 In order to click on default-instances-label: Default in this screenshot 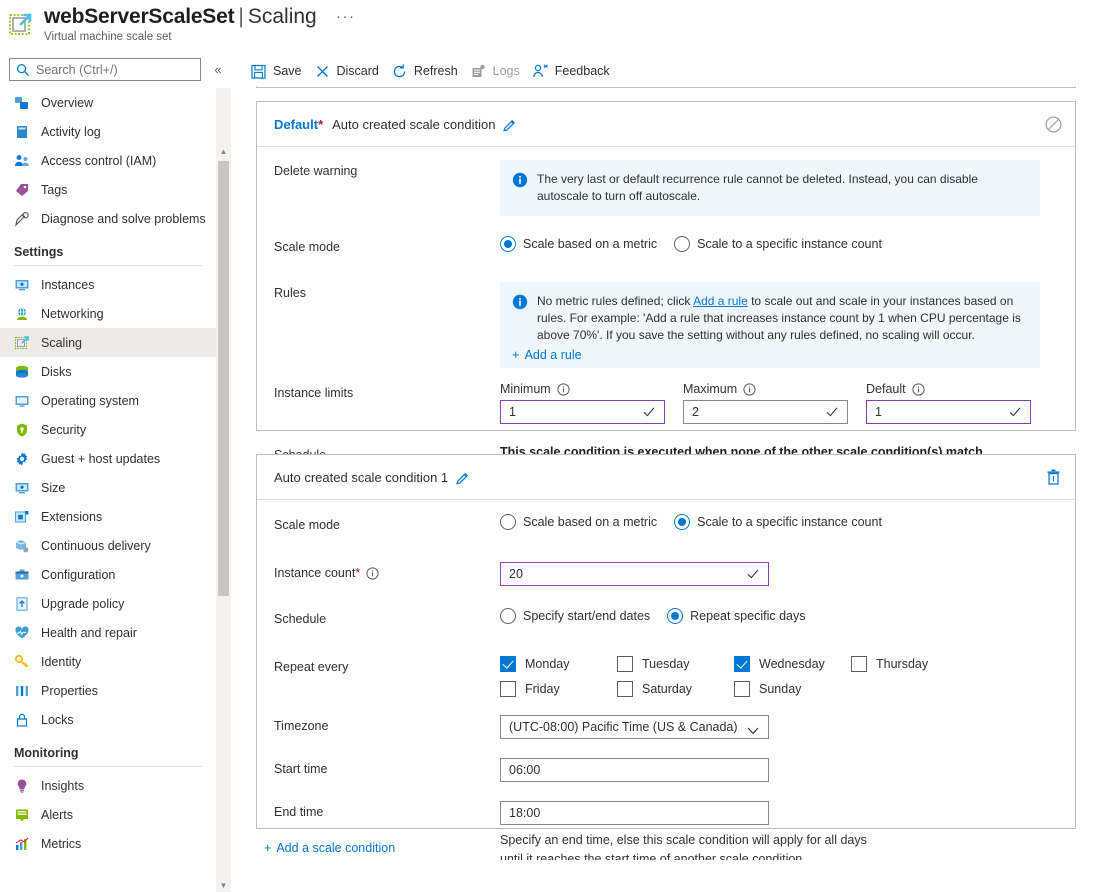, I will do `click(948, 389)`.